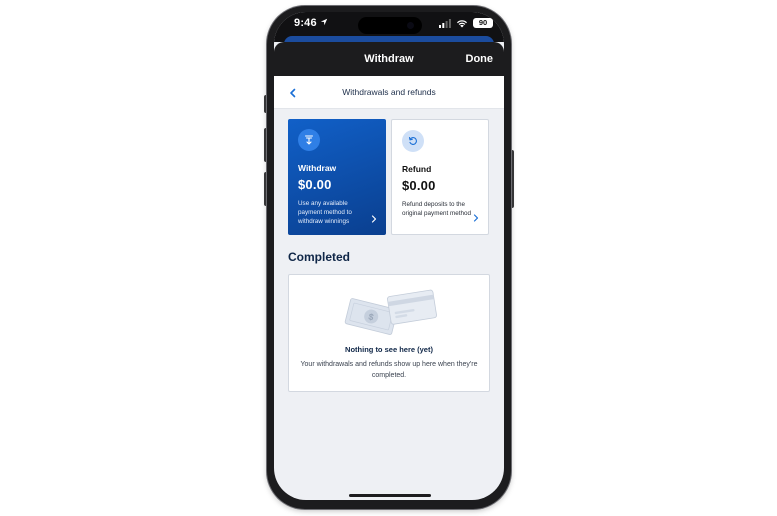 This screenshot has height=516, width=777. Describe the element at coordinates (462, 23) in the screenshot. I see `wifi-icon` at that location.